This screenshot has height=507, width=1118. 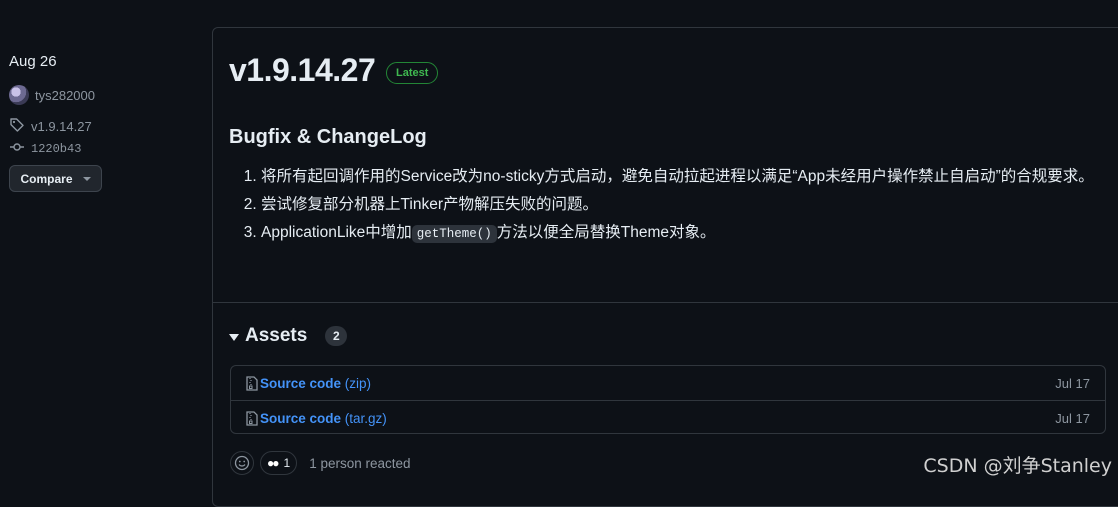 I want to click on commit-sha: 1220b43, so click(x=56, y=149).